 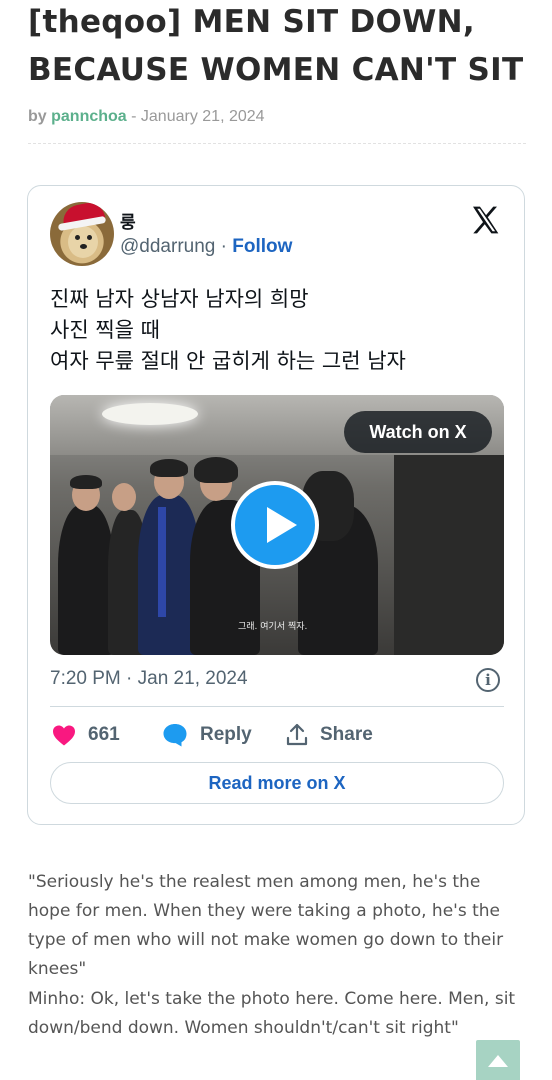 I want to click on watch-on-x-button: Watch on X, so click(x=418, y=432).